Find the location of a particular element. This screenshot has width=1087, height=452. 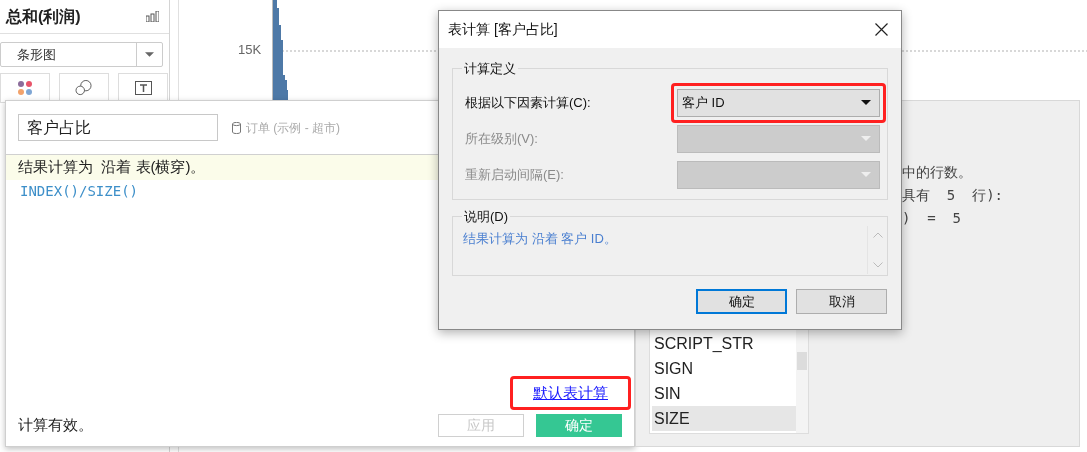

field-label: 所在级别(V): is located at coordinates (501, 139).